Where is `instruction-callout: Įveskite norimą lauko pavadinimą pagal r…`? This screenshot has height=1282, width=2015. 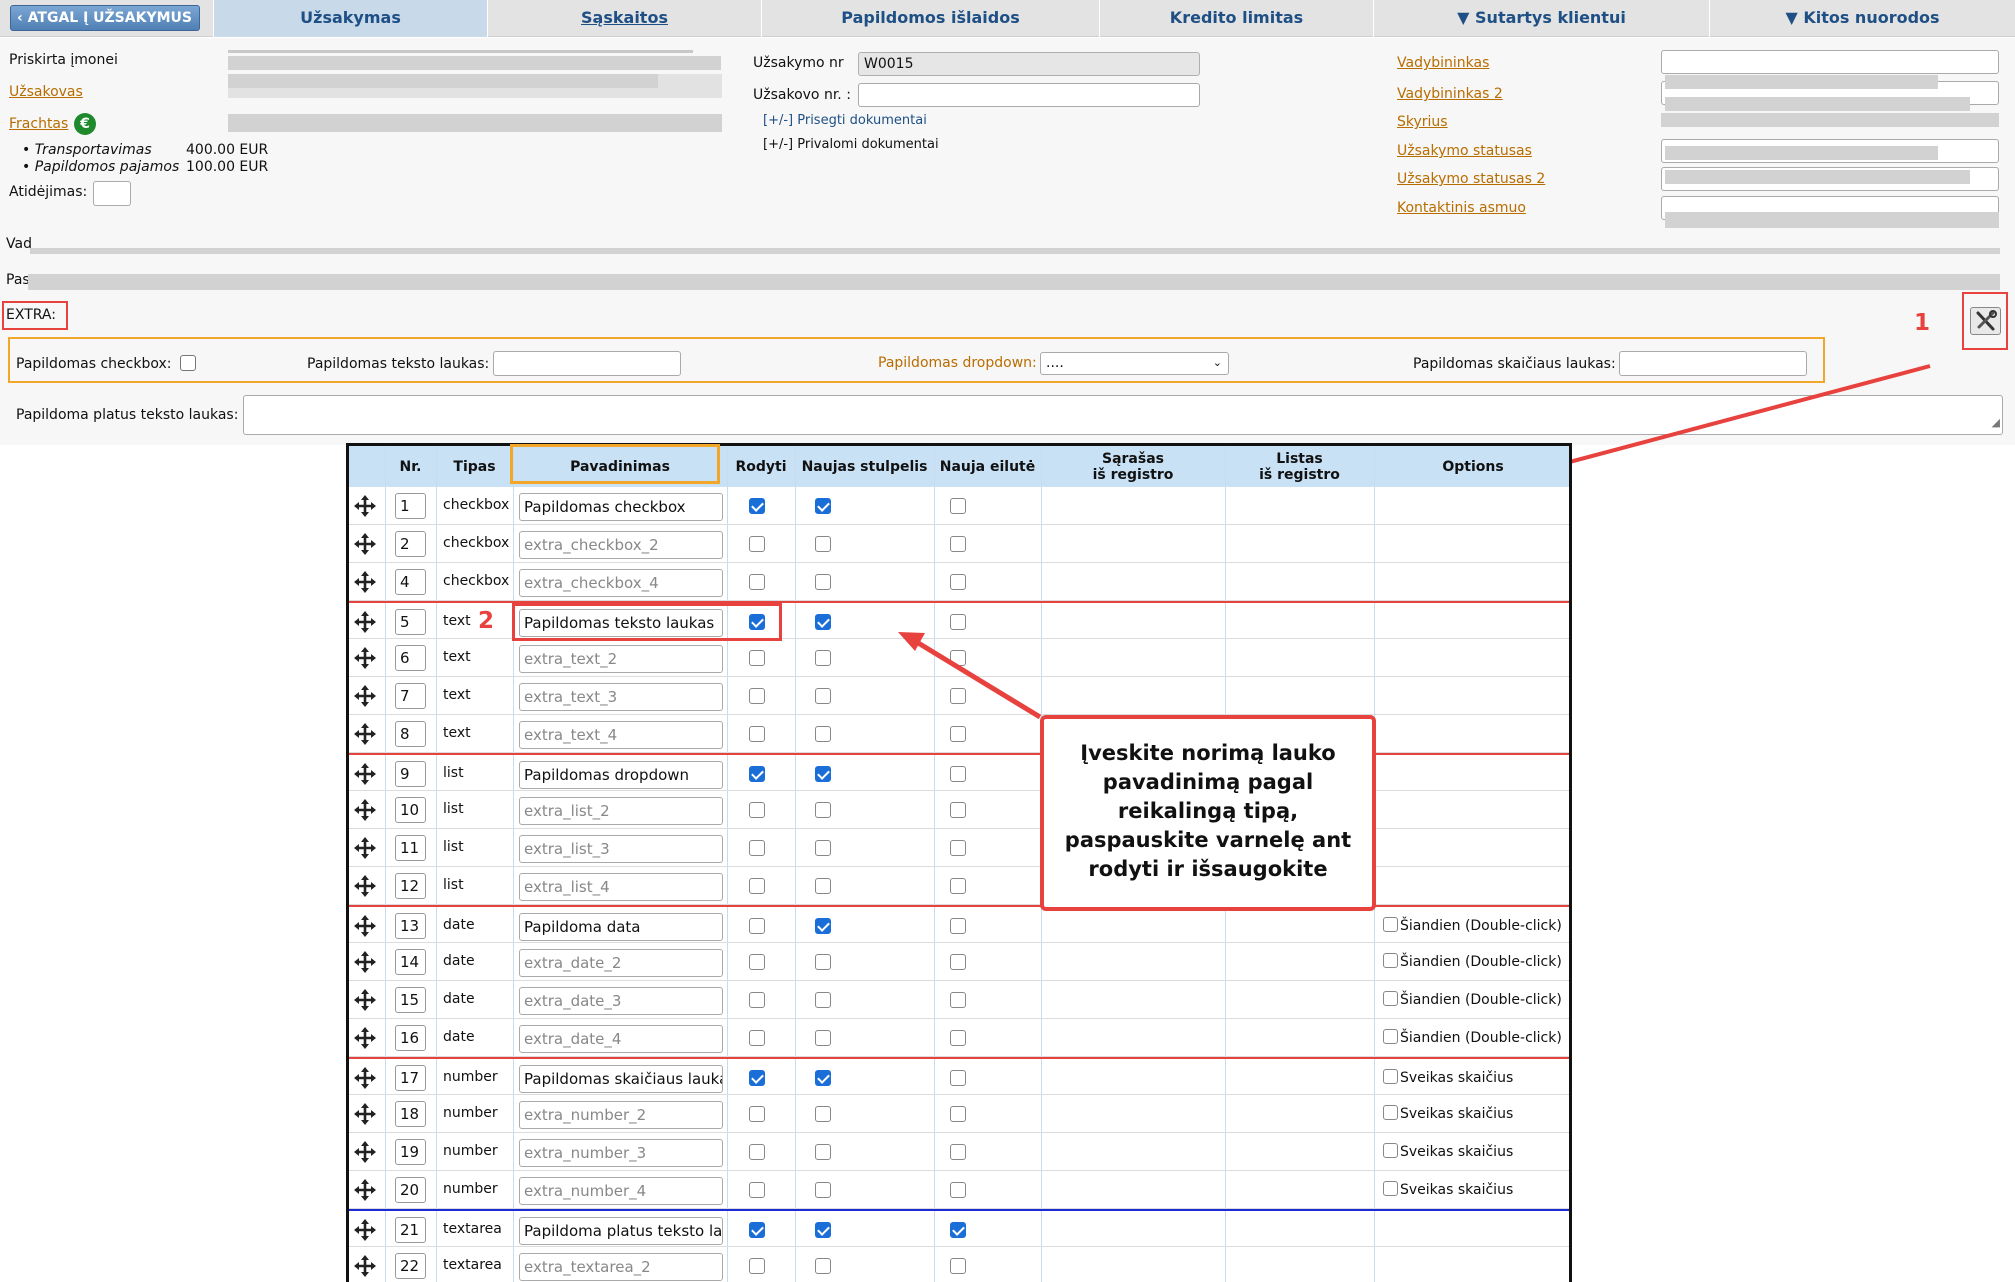
instruction-callout: Įveskite norimą lauko pavadinimą pagal r… is located at coordinates (1208, 813).